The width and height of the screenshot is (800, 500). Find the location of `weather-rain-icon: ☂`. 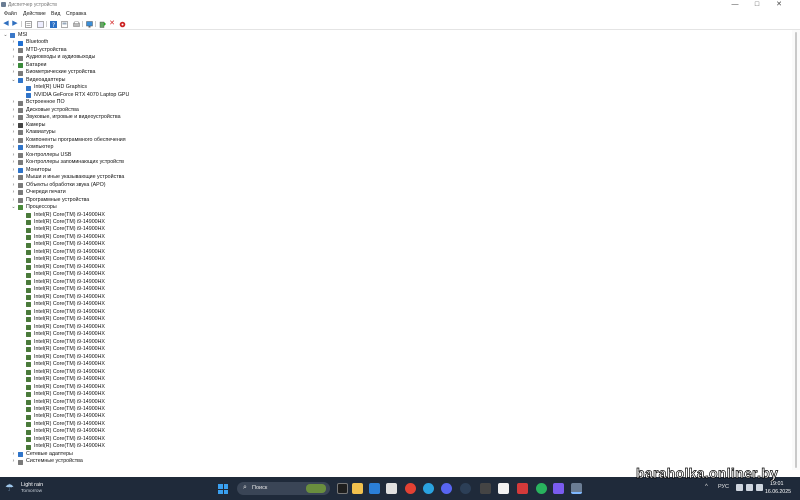

weather-rain-icon: ☂ is located at coordinates (9, 488).